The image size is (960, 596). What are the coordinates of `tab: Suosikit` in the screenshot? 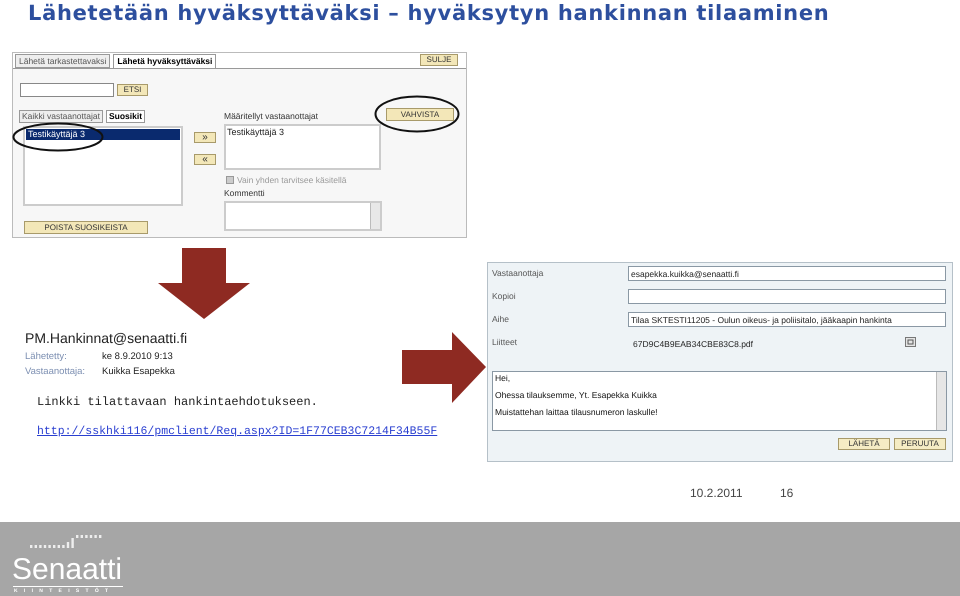 It's located at (126, 116).